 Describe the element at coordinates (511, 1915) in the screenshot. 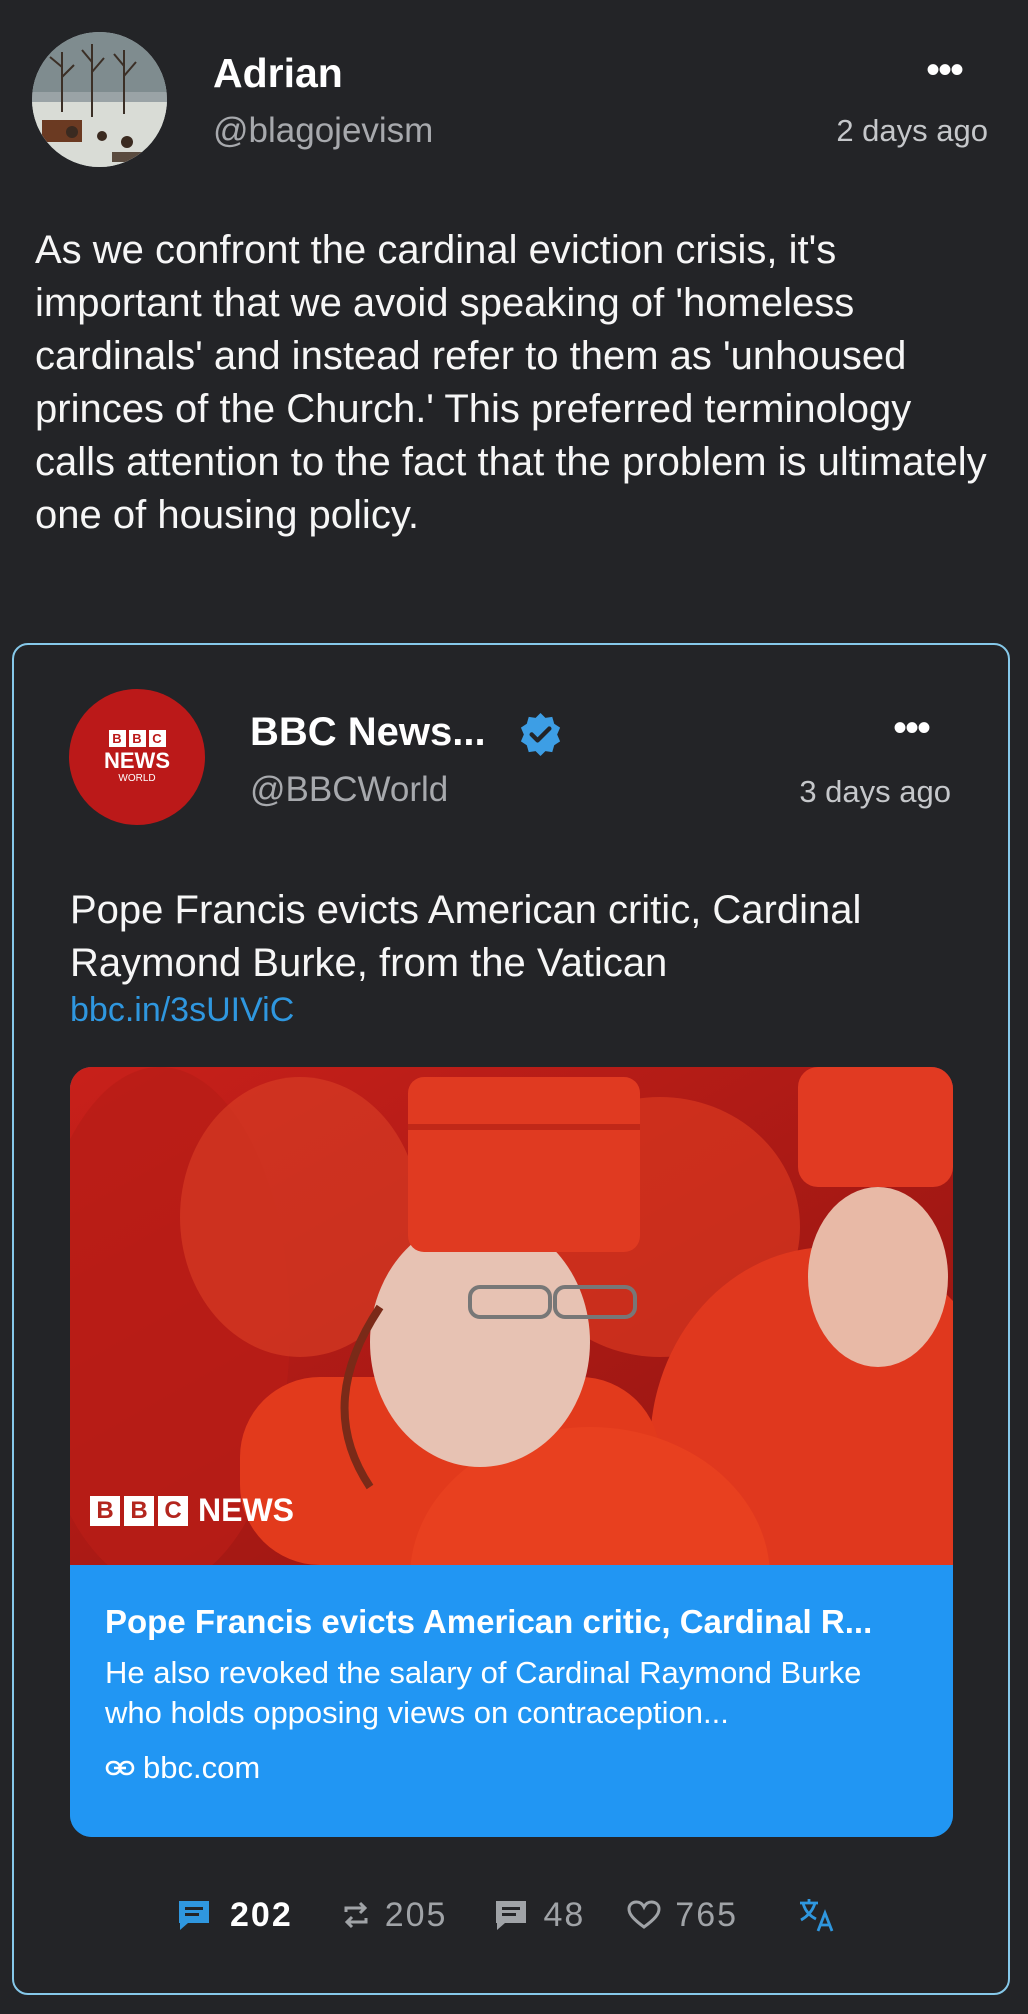

I see `comment-icon` at that location.